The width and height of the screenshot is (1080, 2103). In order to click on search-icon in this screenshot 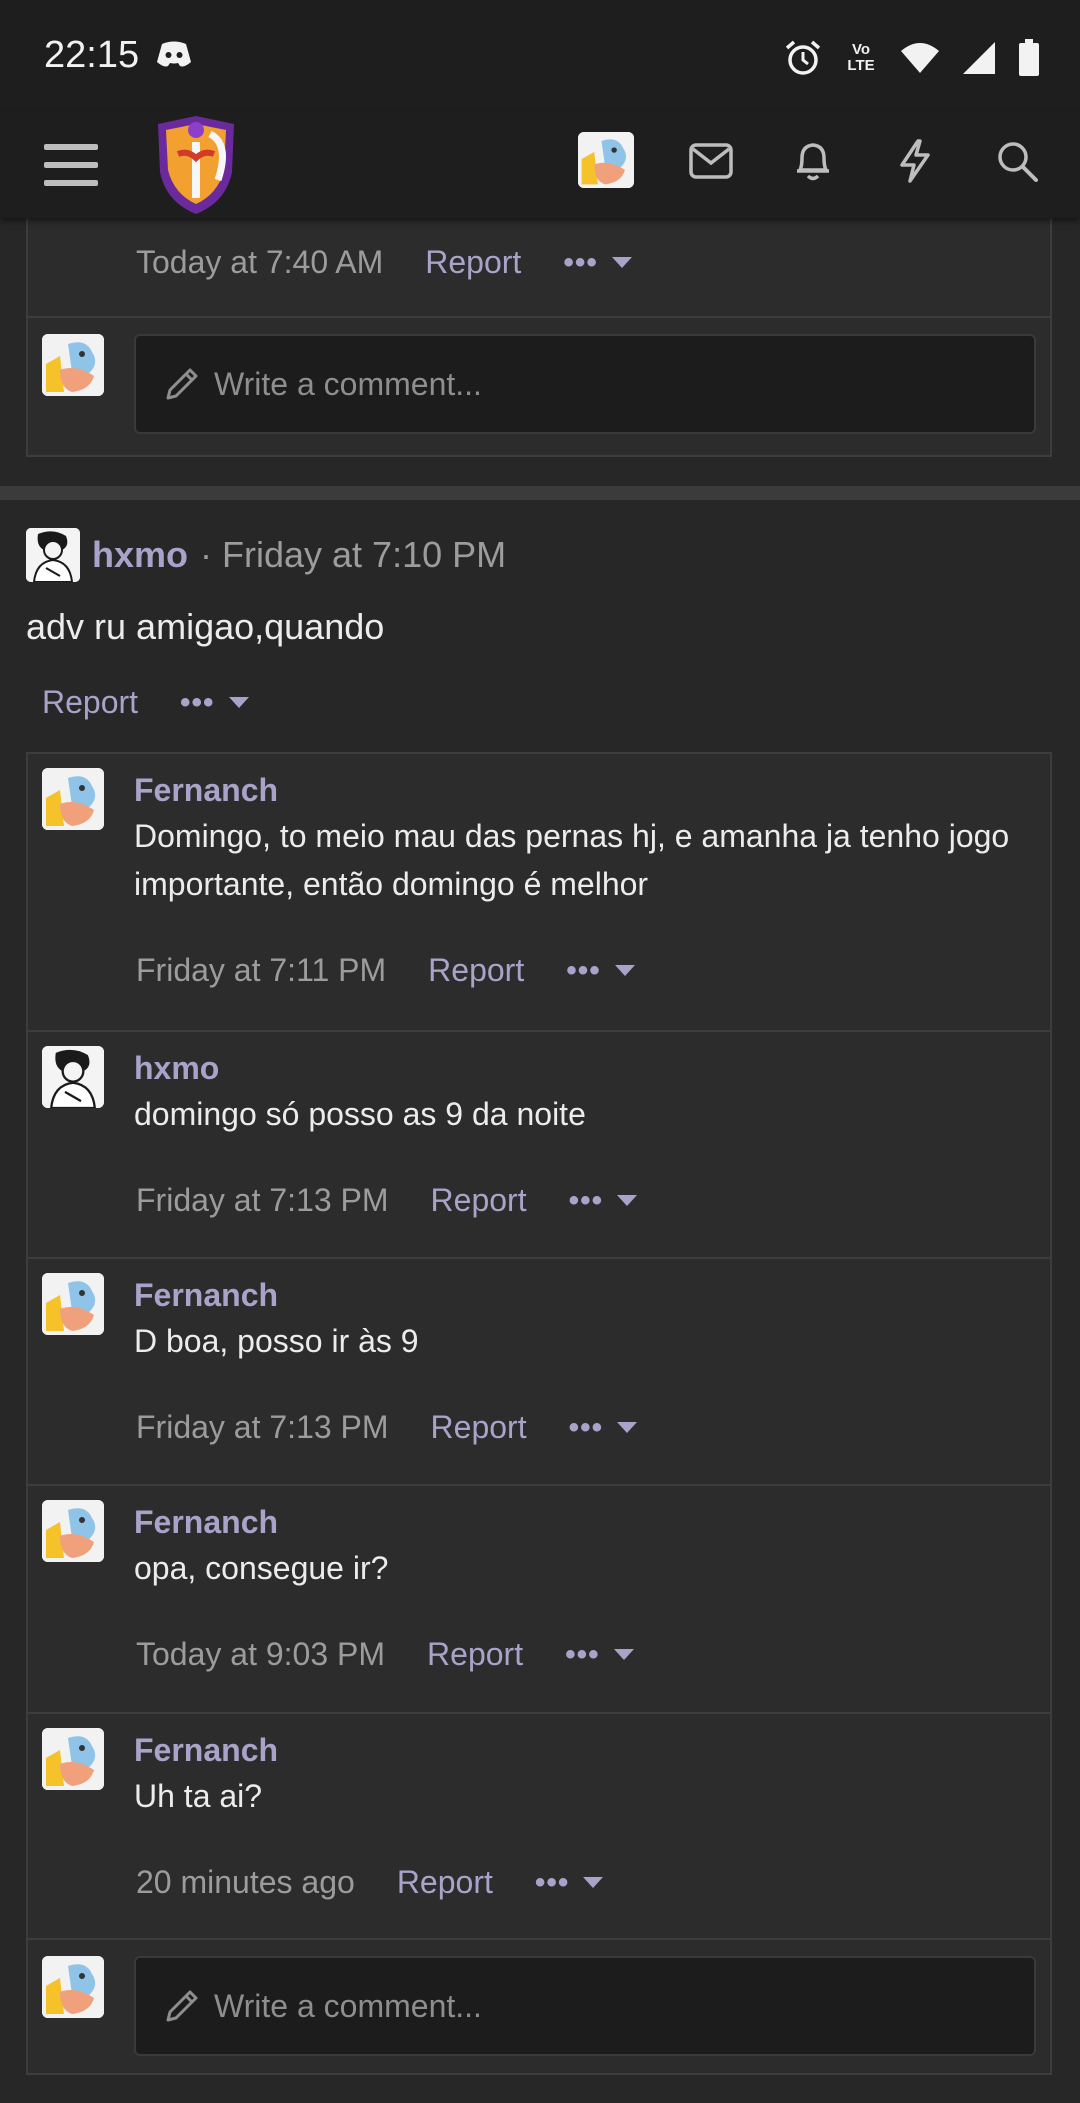, I will do `click(1017, 161)`.